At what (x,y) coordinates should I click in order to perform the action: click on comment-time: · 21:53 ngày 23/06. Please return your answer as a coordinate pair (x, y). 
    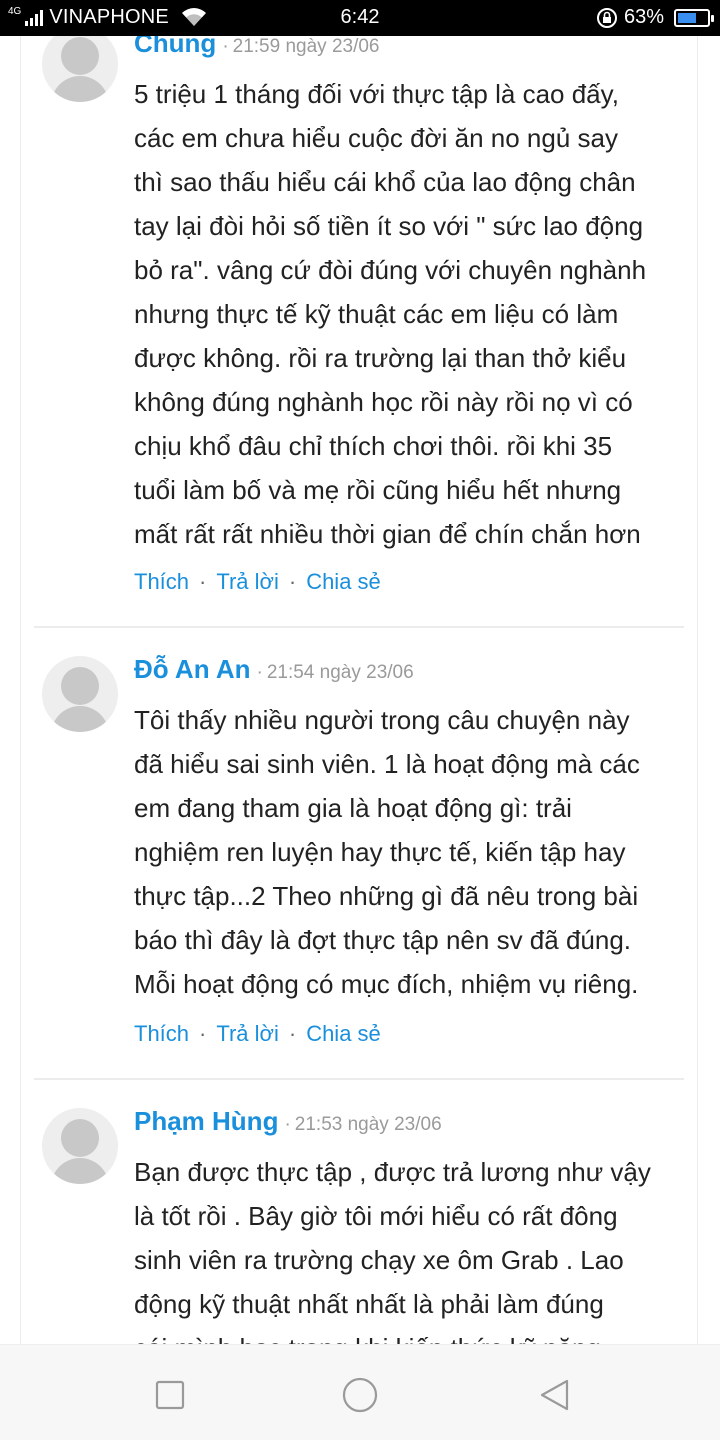
    Looking at the image, I should click on (363, 1124).